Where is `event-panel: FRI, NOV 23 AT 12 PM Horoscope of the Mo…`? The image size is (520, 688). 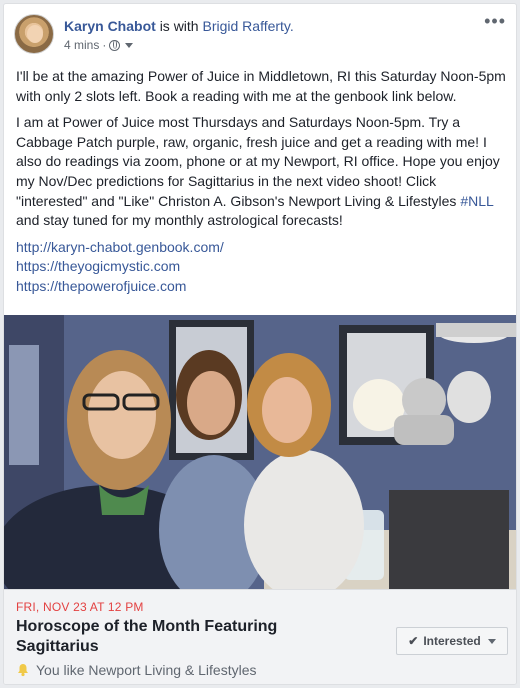
event-panel: FRI, NOV 23 AT 12 PM Horoscope of the Mo… is located at coordinates (260, 636).